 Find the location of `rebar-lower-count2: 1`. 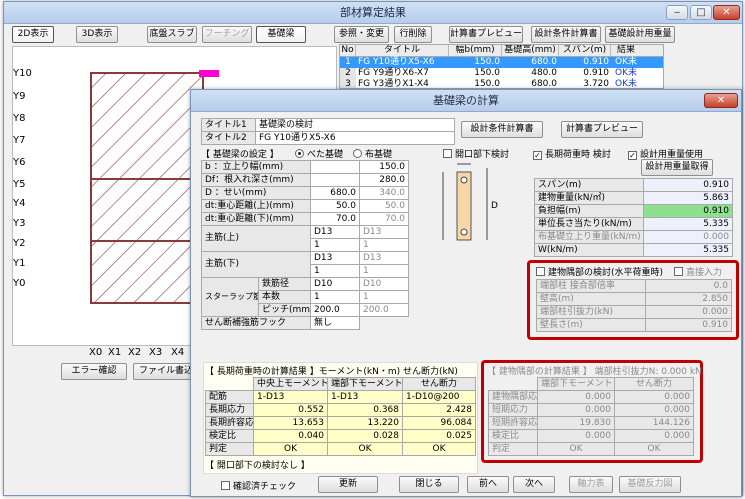

rebar-lower-count2: 1 is located at coordinates (384, 271).